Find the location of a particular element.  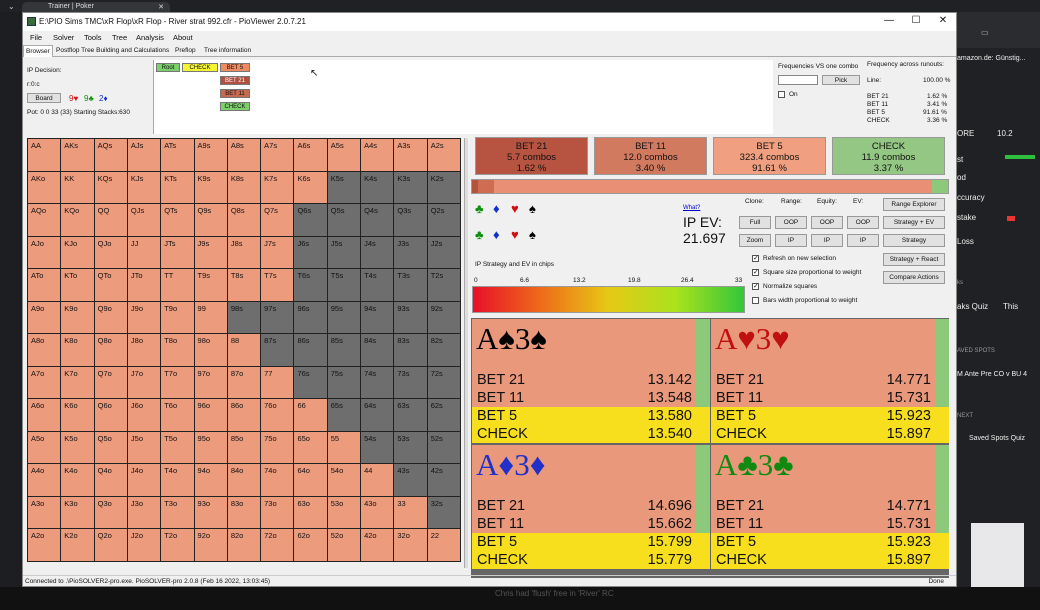

compare-actions-button: Compare Actions is located at coordinates (914, 277).